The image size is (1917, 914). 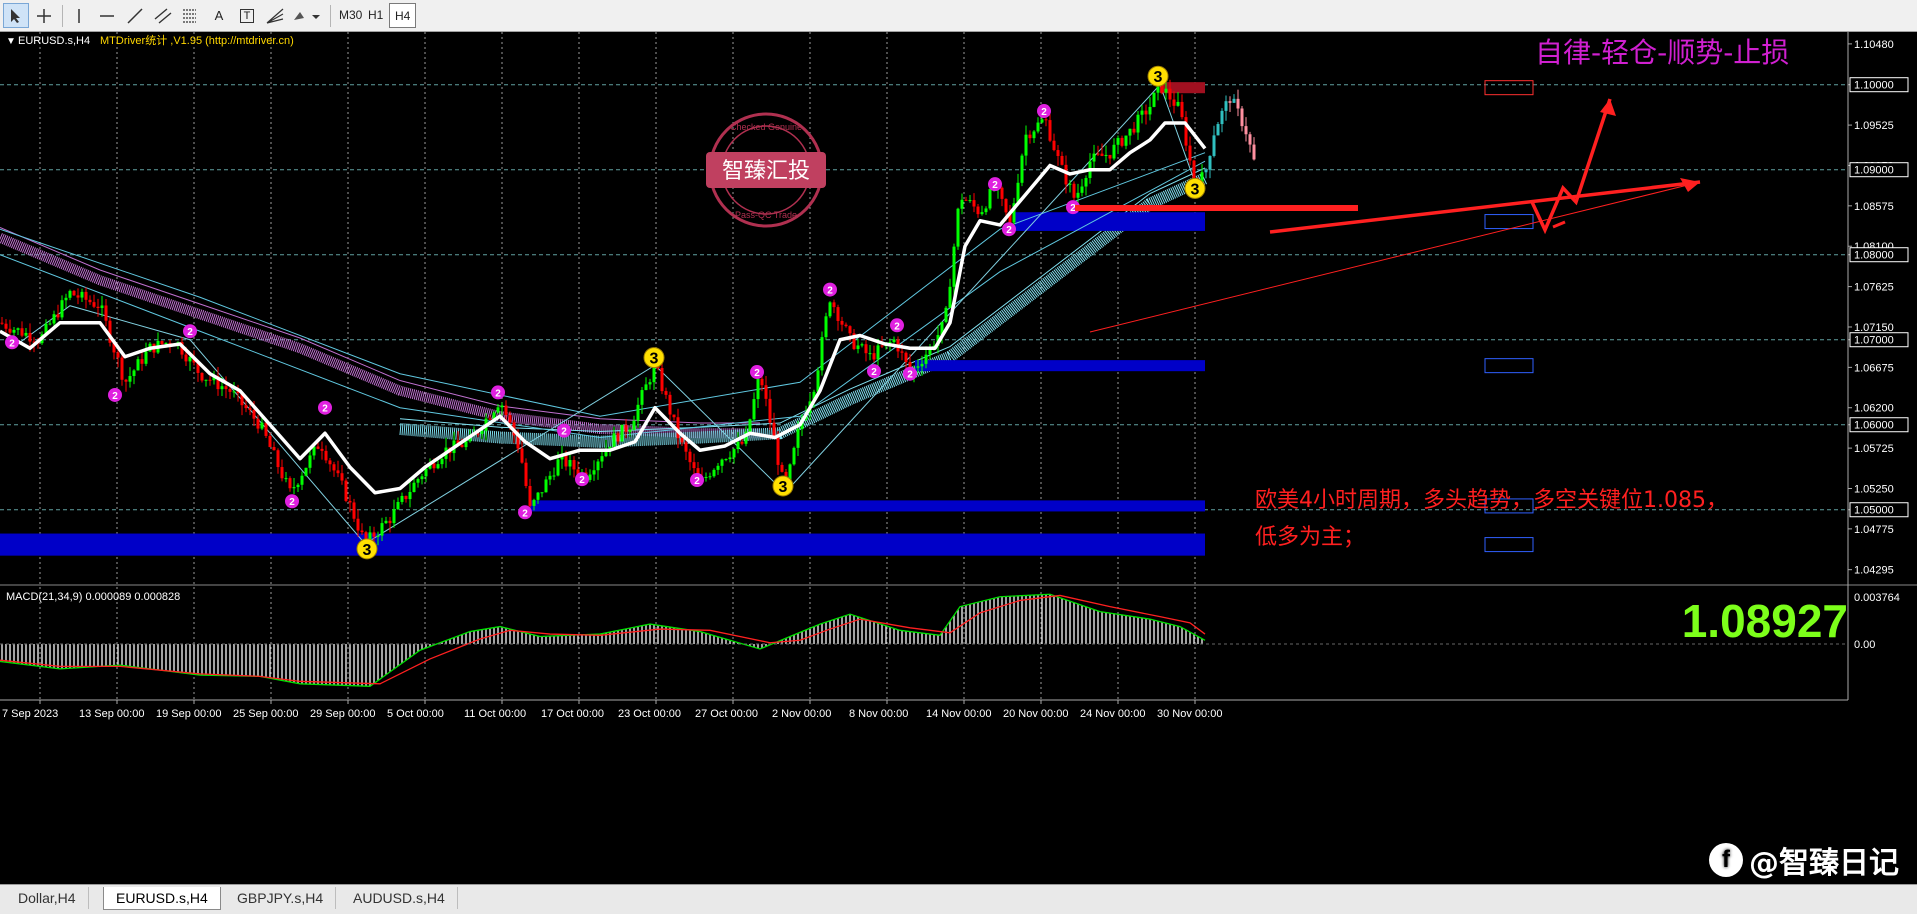 I want to click on watermark-text: @智臻日记, so click(x=1824, y=863).